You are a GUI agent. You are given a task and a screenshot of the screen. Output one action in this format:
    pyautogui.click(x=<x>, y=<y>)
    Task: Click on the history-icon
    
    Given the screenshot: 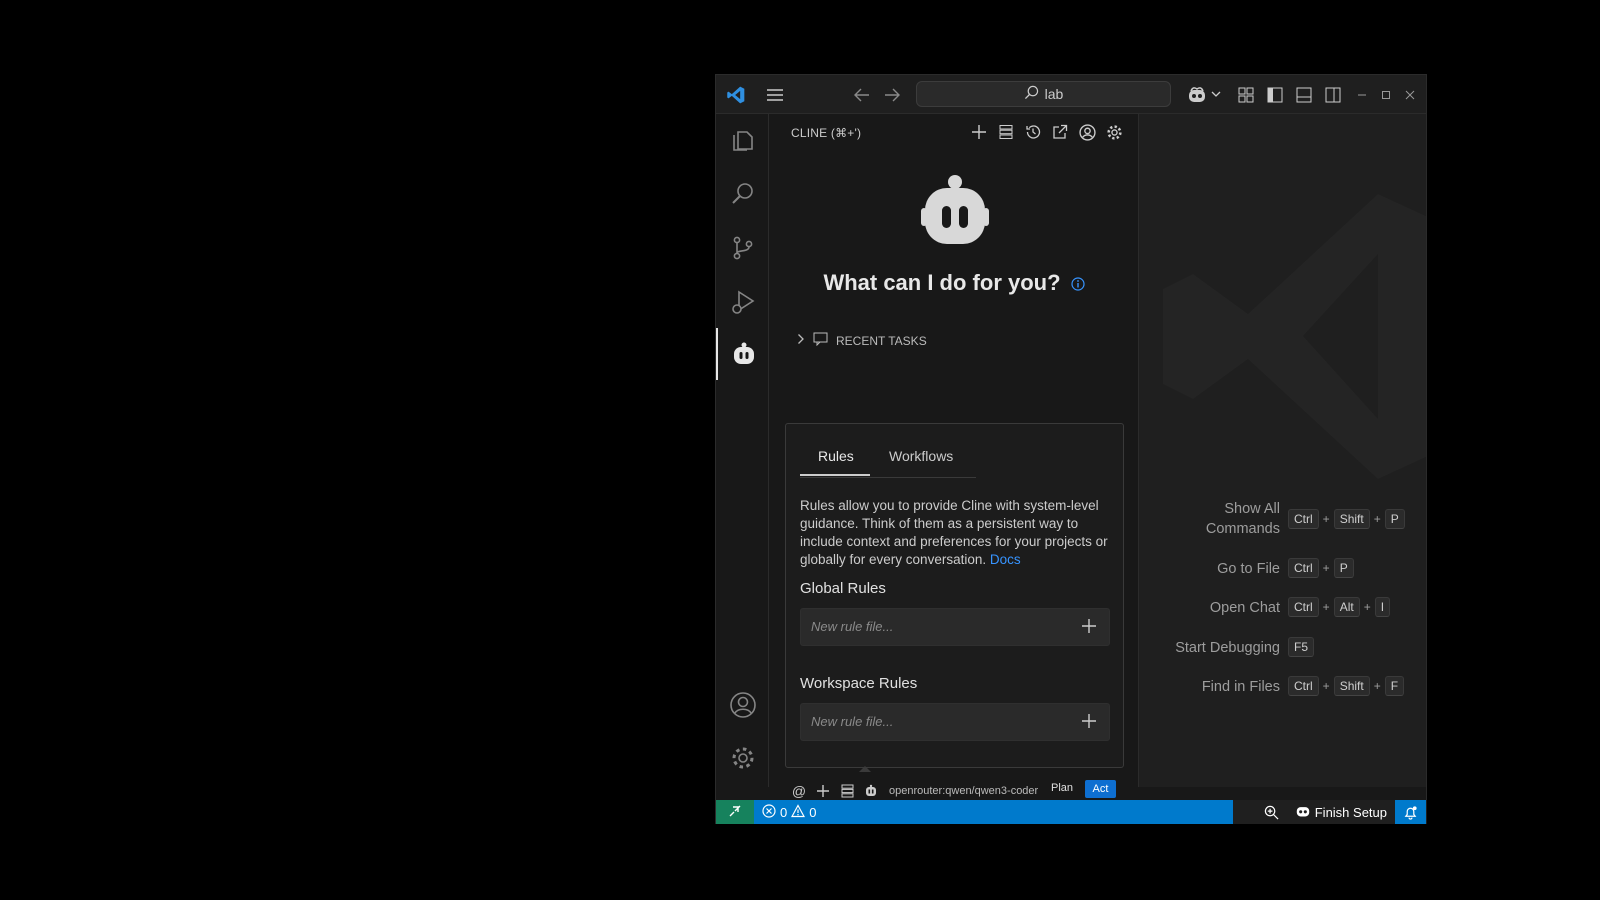 What is the action you would take?
    pyautogui.click(x=1033, y=132)
    